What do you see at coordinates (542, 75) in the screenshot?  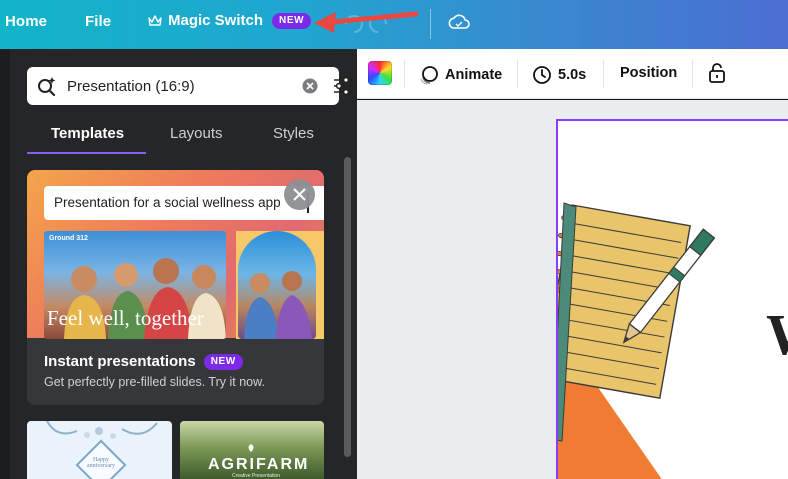 I see `clock-icon` at bounding box center [542, 75].